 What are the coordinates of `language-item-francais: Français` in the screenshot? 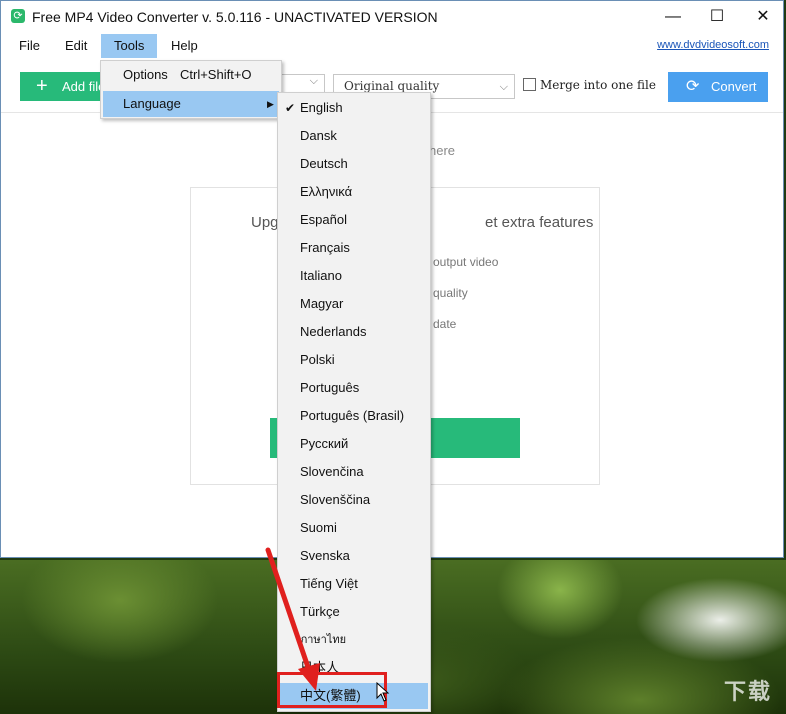 It's located at (354, 248).